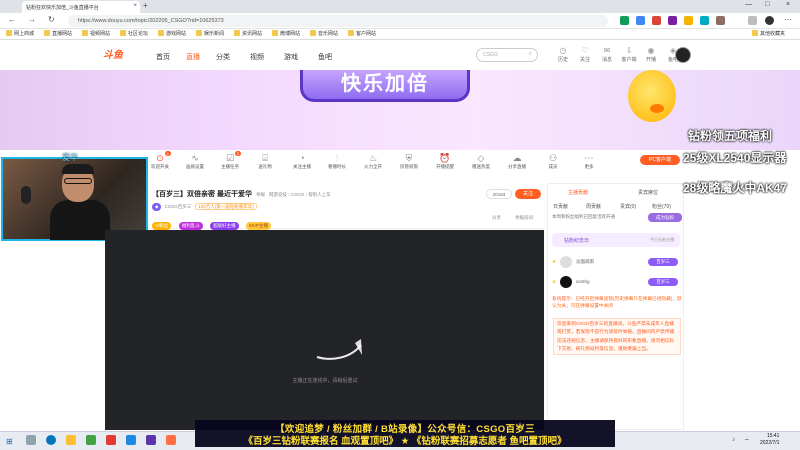 The width and height of the screenshot is (800, 450). What do you see at coordinates (517, 161) in the screenshot?
I see `tool-share: ☁ 分享直播` at bounding box center [517, 161].